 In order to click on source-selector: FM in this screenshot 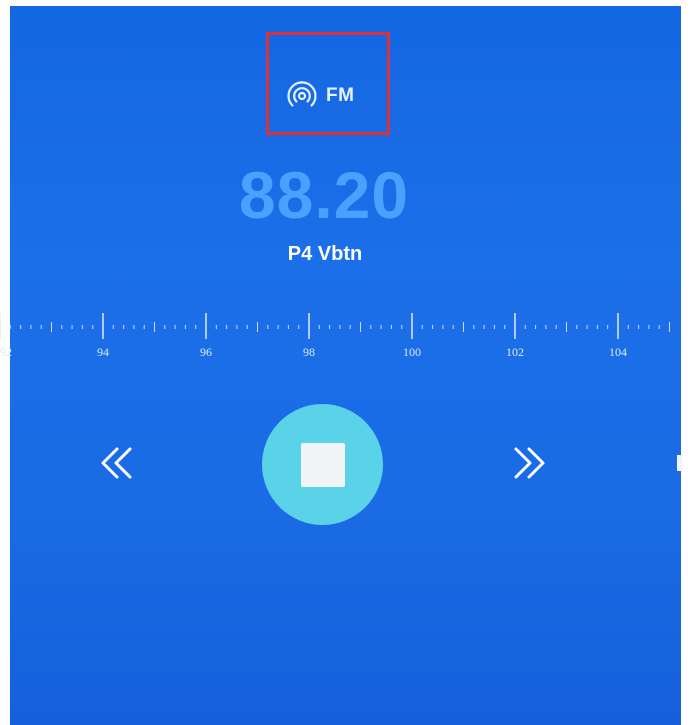, I will do `click(320, 96)`.